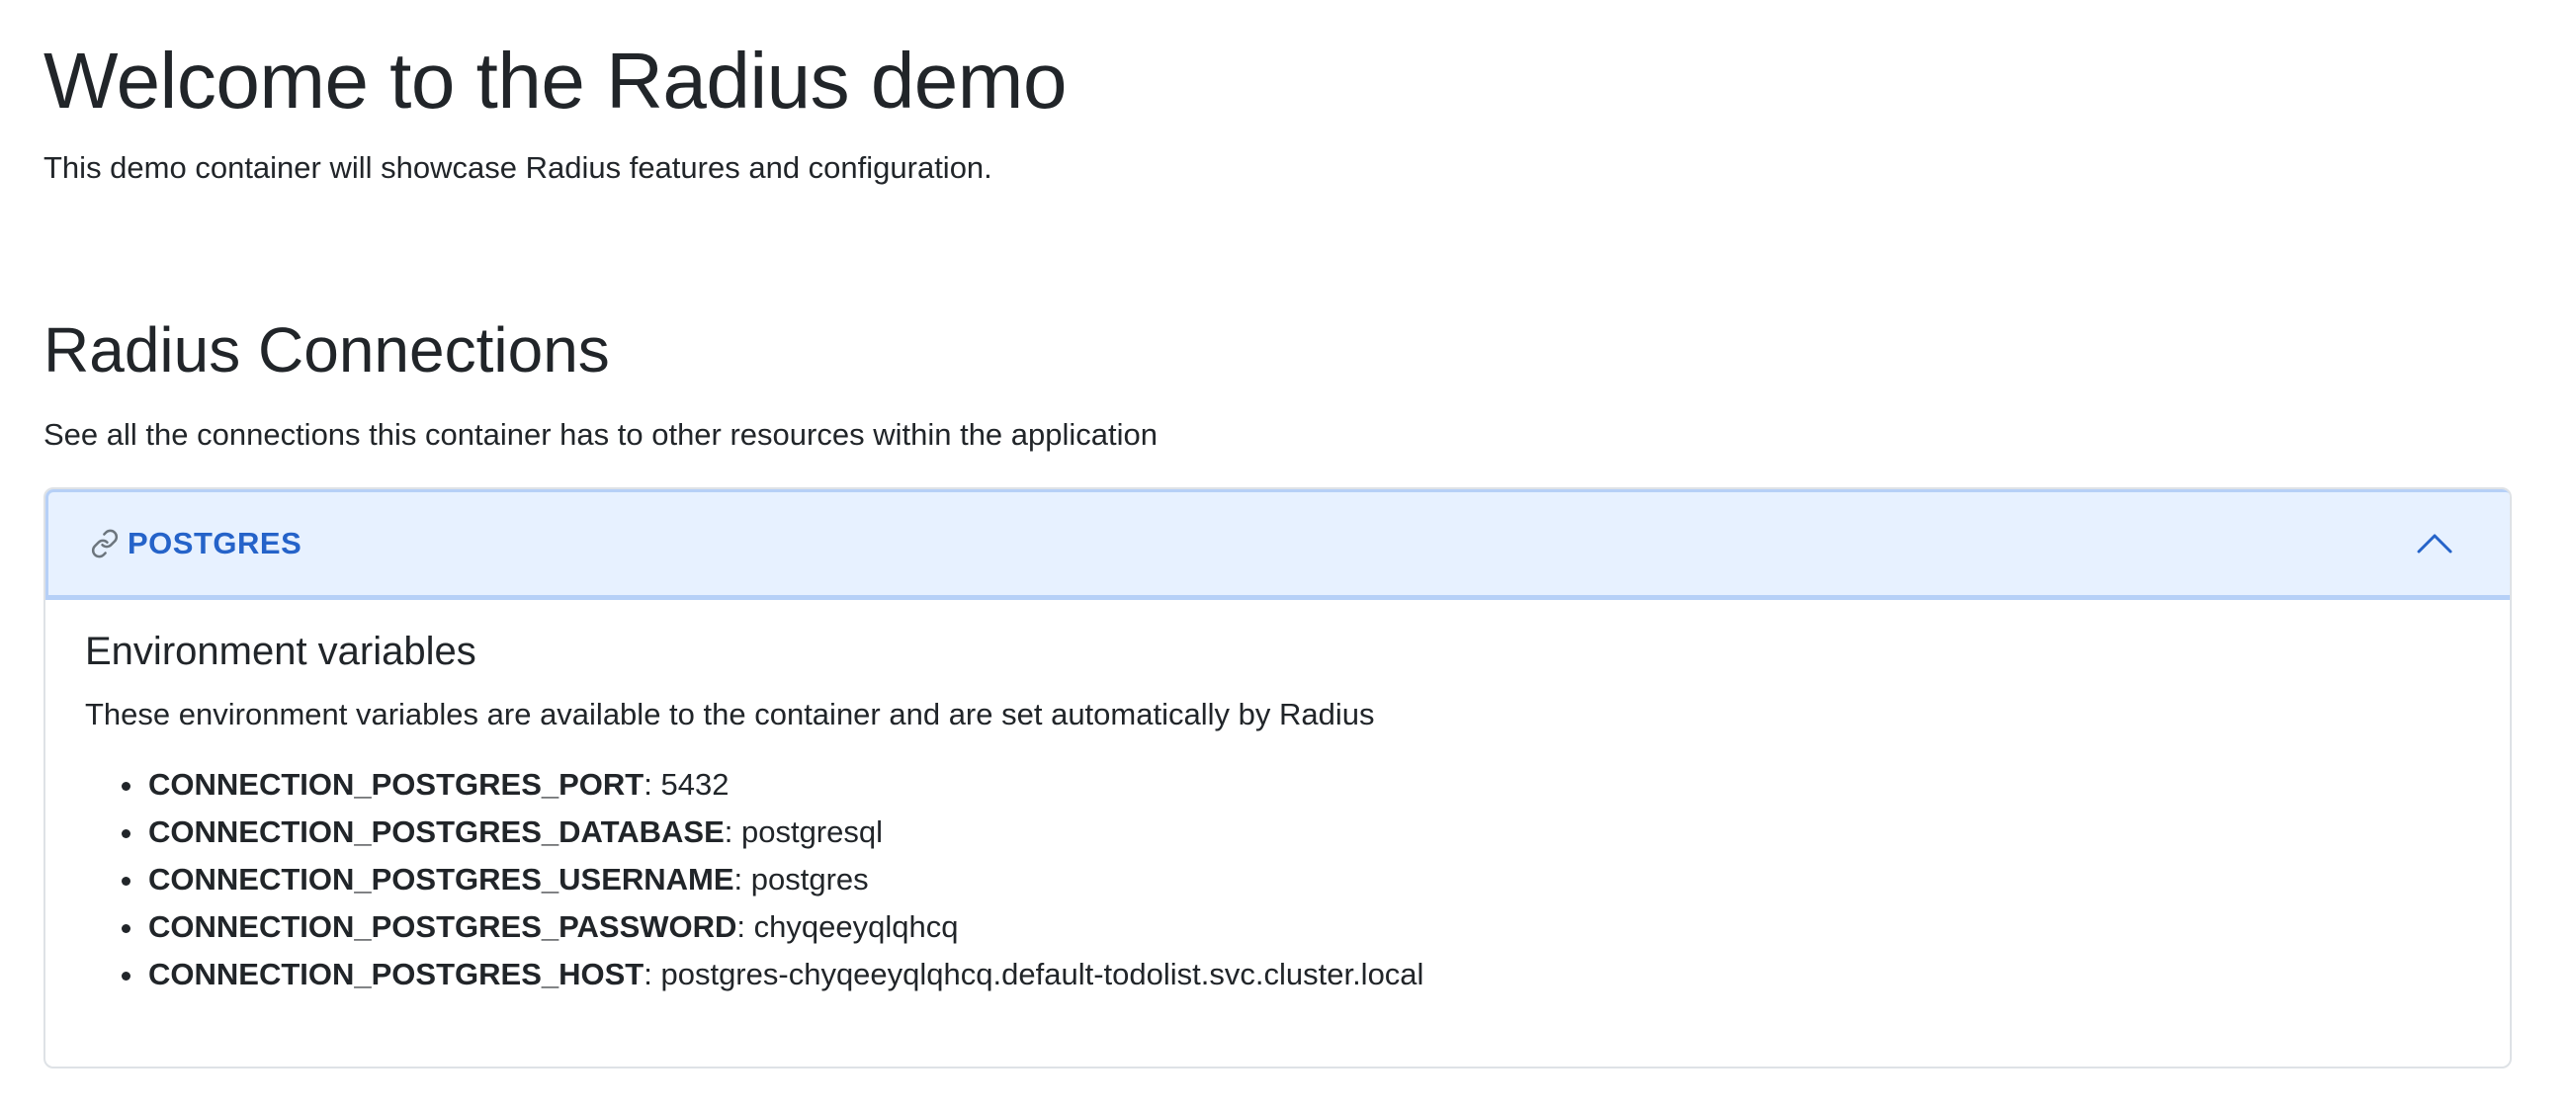  Describe the element at coordinates (847, 927) in the screenshot. I see `env-var-value: : chyqeeyqlqhcq` at that location.